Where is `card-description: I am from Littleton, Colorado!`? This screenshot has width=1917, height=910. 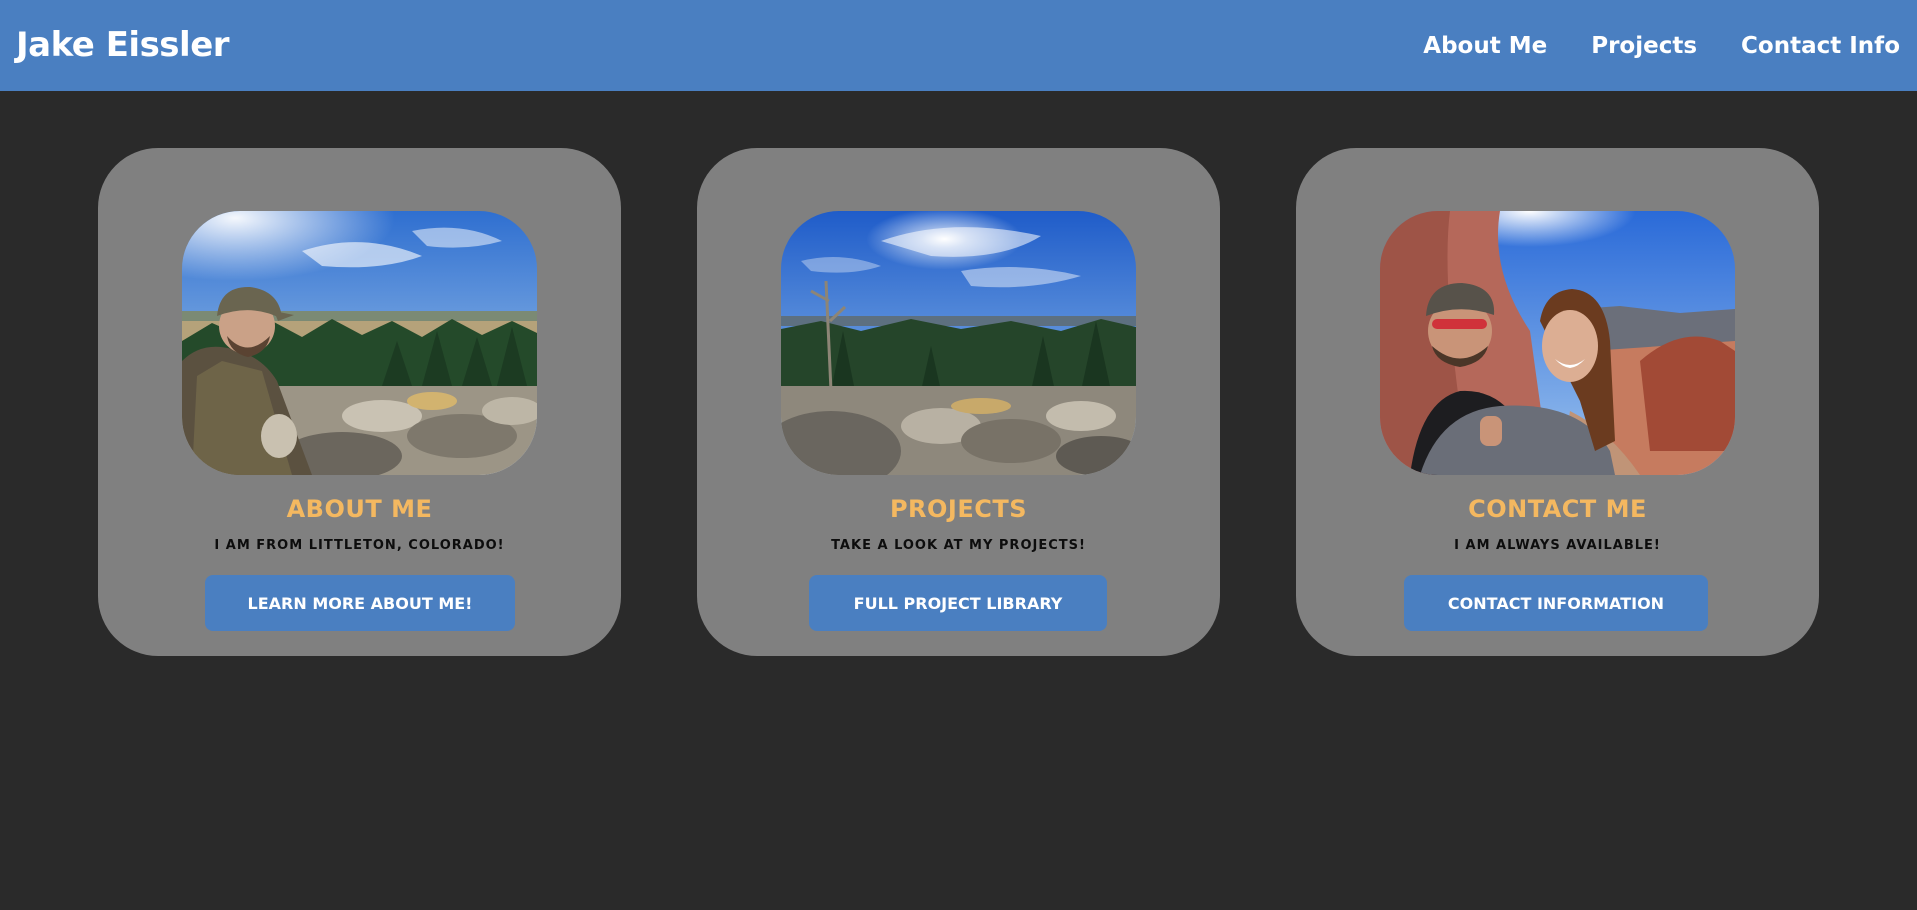 card-description: I am from Littleton, Colorado! is located at coordinates (359, 545).